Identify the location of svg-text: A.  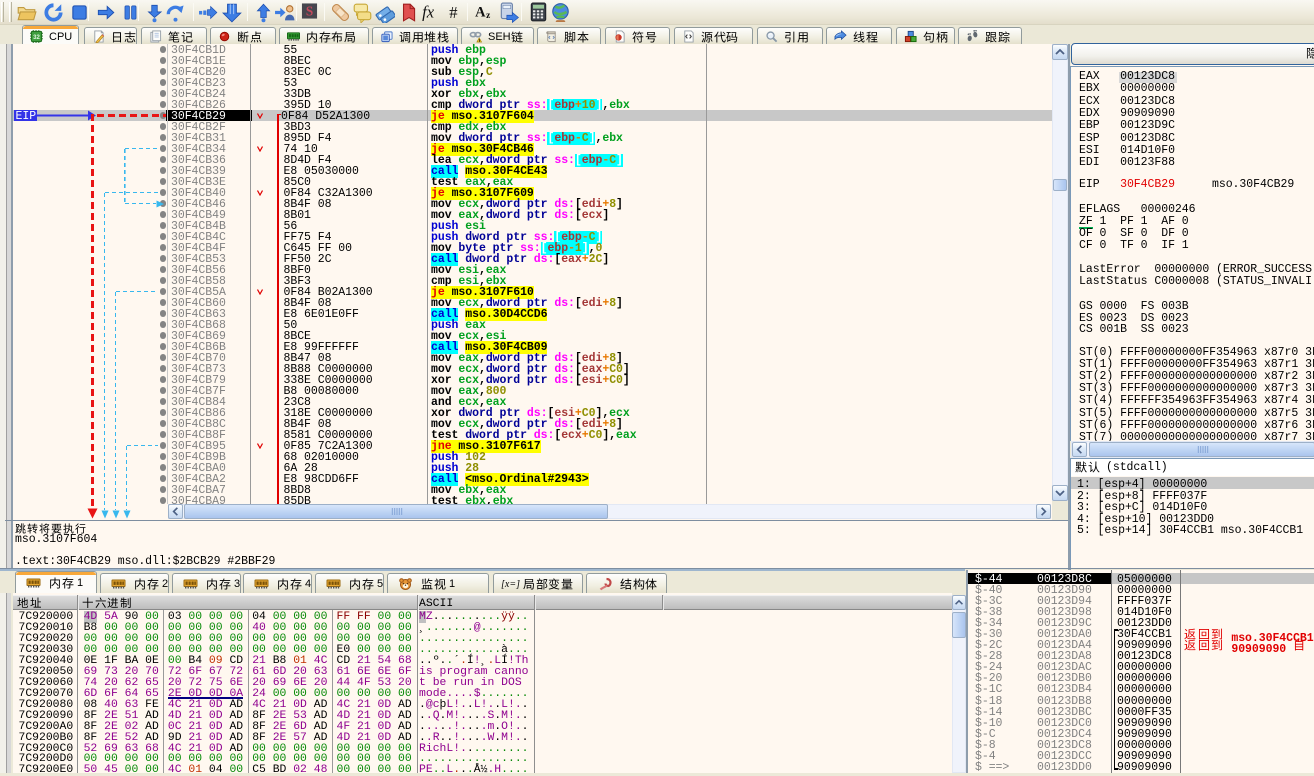
(480, 12).